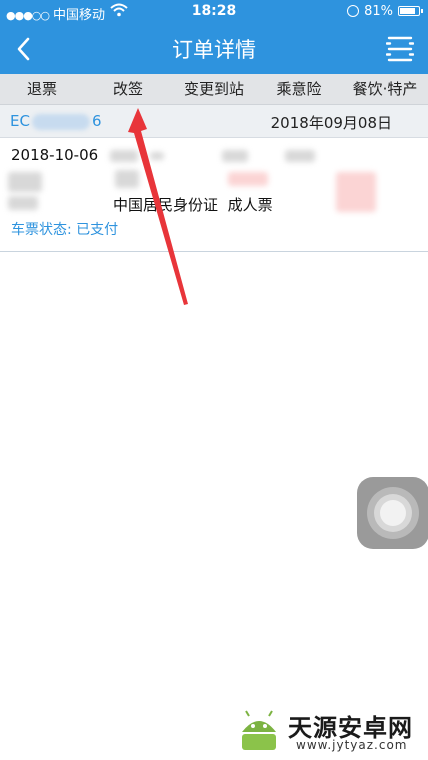 The width and height of the screenshot is (428, 760). Describe the element at coordinates (214, 121) in the screenshot. I see `order-header: EC 6 2018年09月08日` at that location.